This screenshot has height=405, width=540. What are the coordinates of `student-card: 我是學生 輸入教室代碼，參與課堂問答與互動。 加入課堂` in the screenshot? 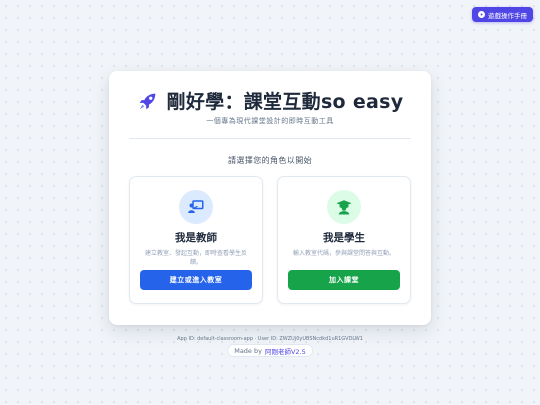 It's located at (344, 240).